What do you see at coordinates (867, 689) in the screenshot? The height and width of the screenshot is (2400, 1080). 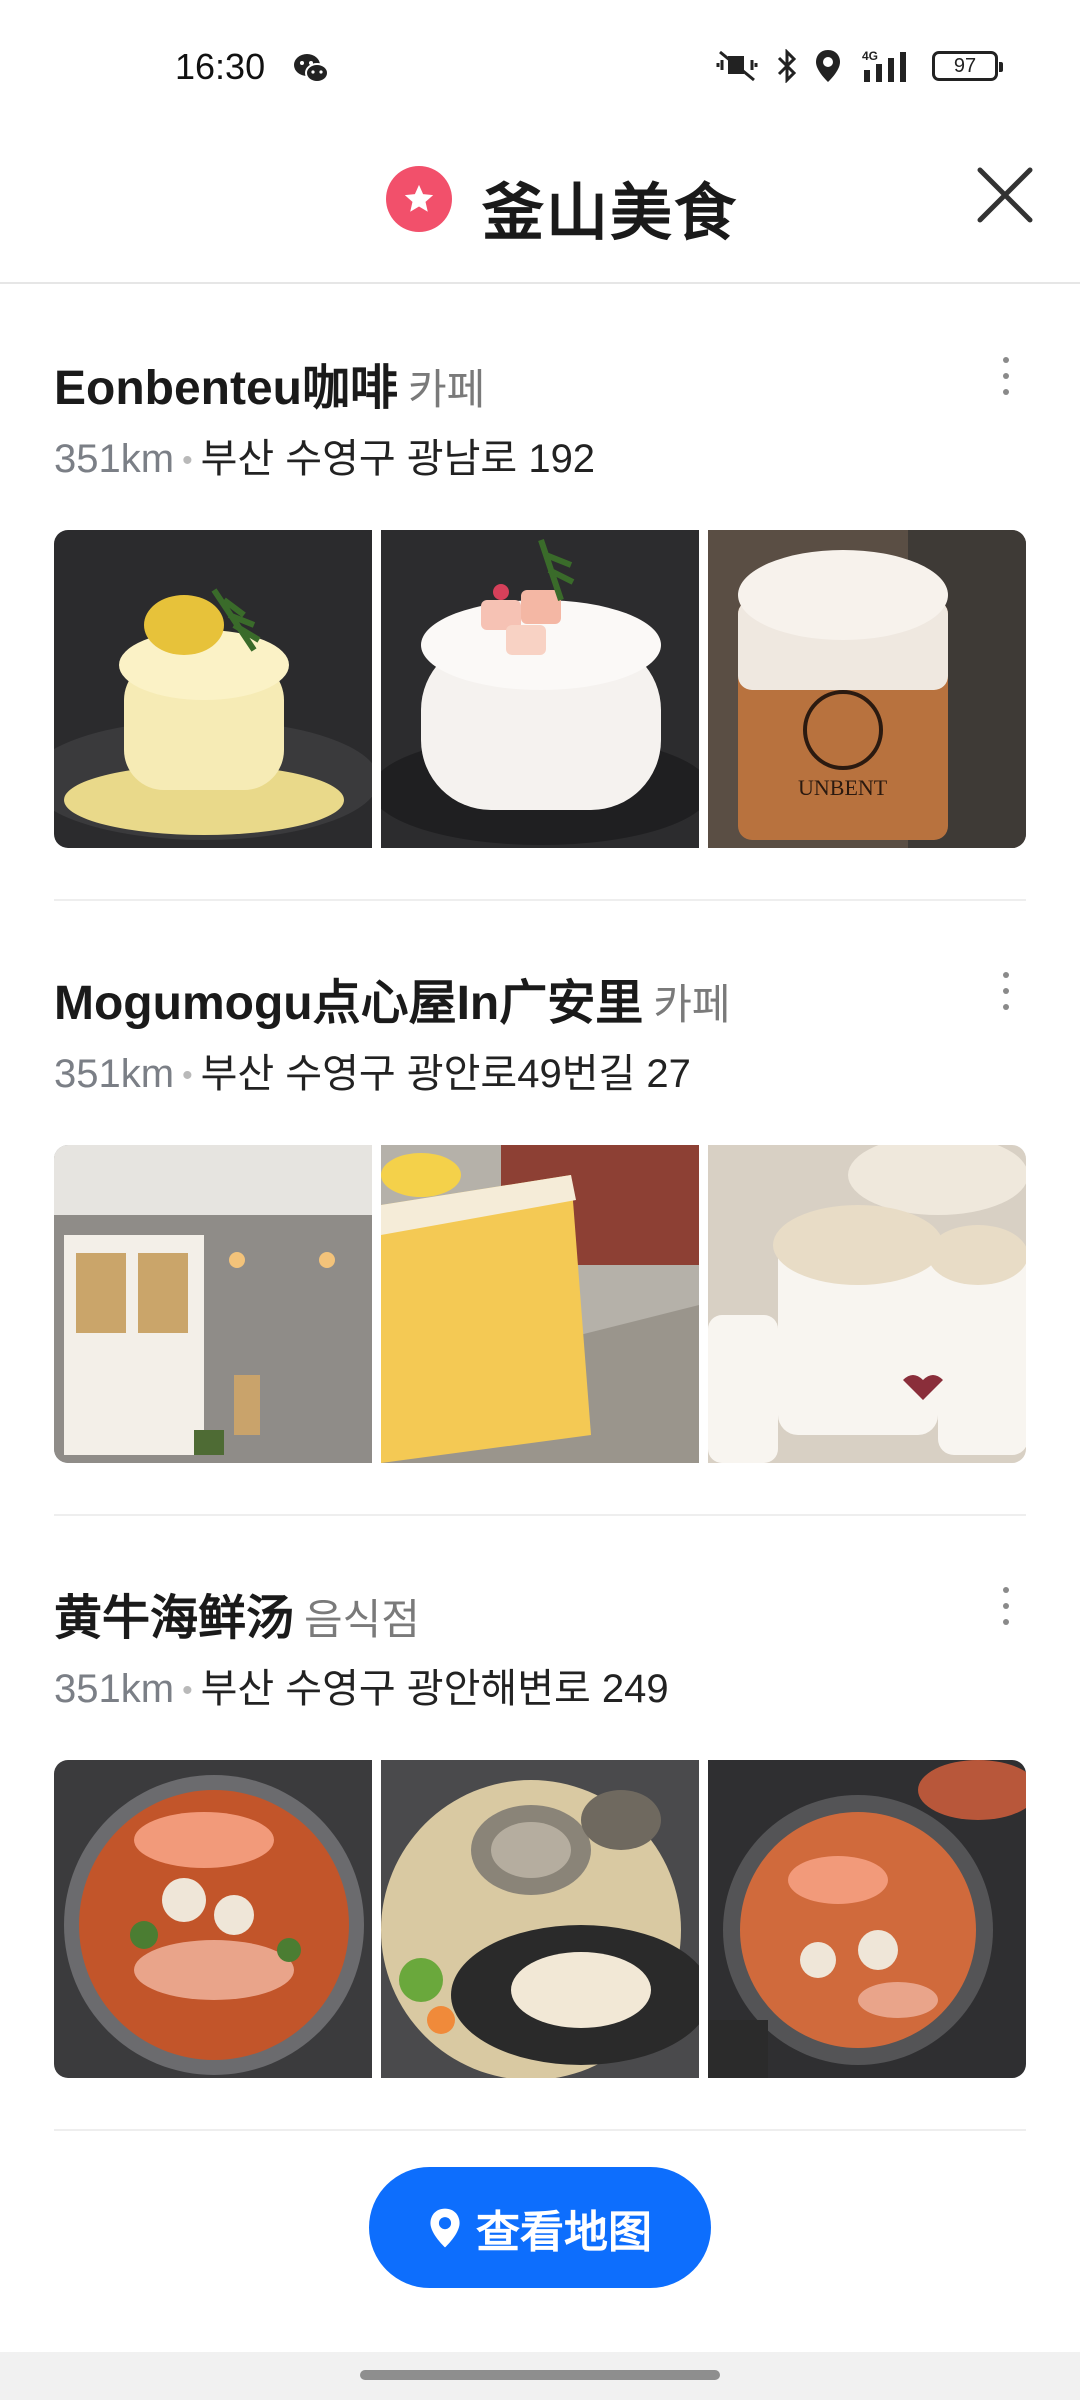 I see `place-photo: UNBENT` at bounding box center [867, 689].